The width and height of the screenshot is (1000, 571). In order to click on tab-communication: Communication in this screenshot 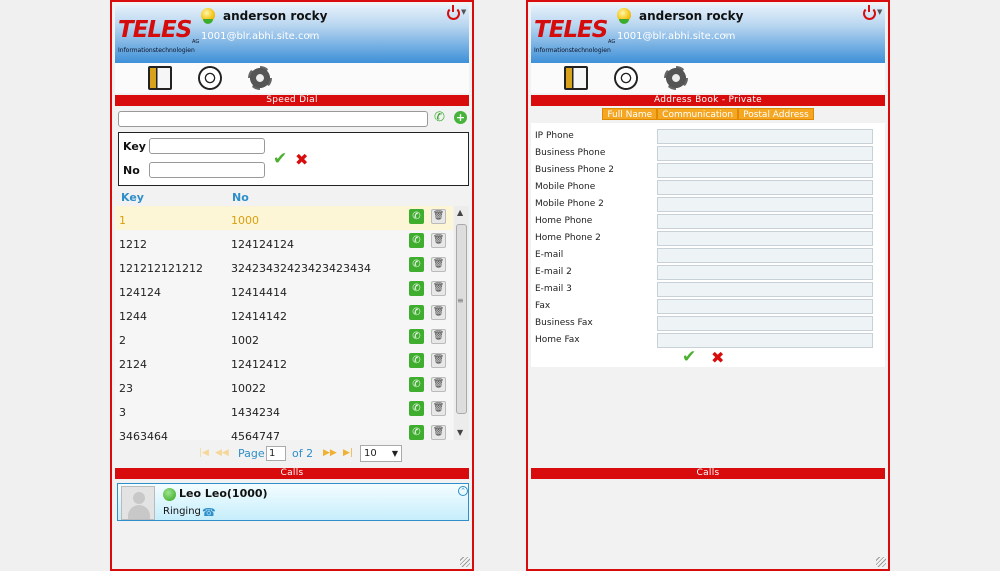, I will do `click(698, 114)`.